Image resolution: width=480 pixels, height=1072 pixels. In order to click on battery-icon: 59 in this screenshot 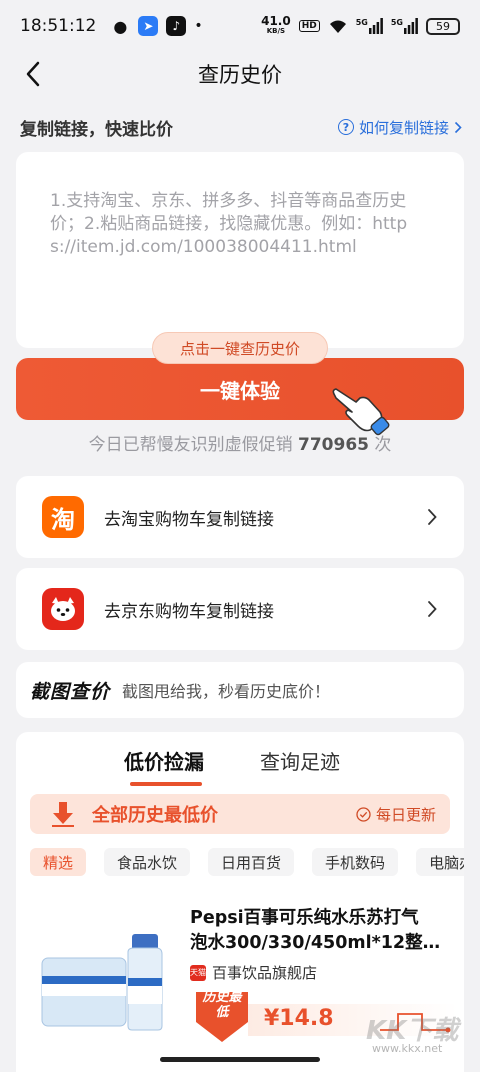, I will do `click(443, 26)`.